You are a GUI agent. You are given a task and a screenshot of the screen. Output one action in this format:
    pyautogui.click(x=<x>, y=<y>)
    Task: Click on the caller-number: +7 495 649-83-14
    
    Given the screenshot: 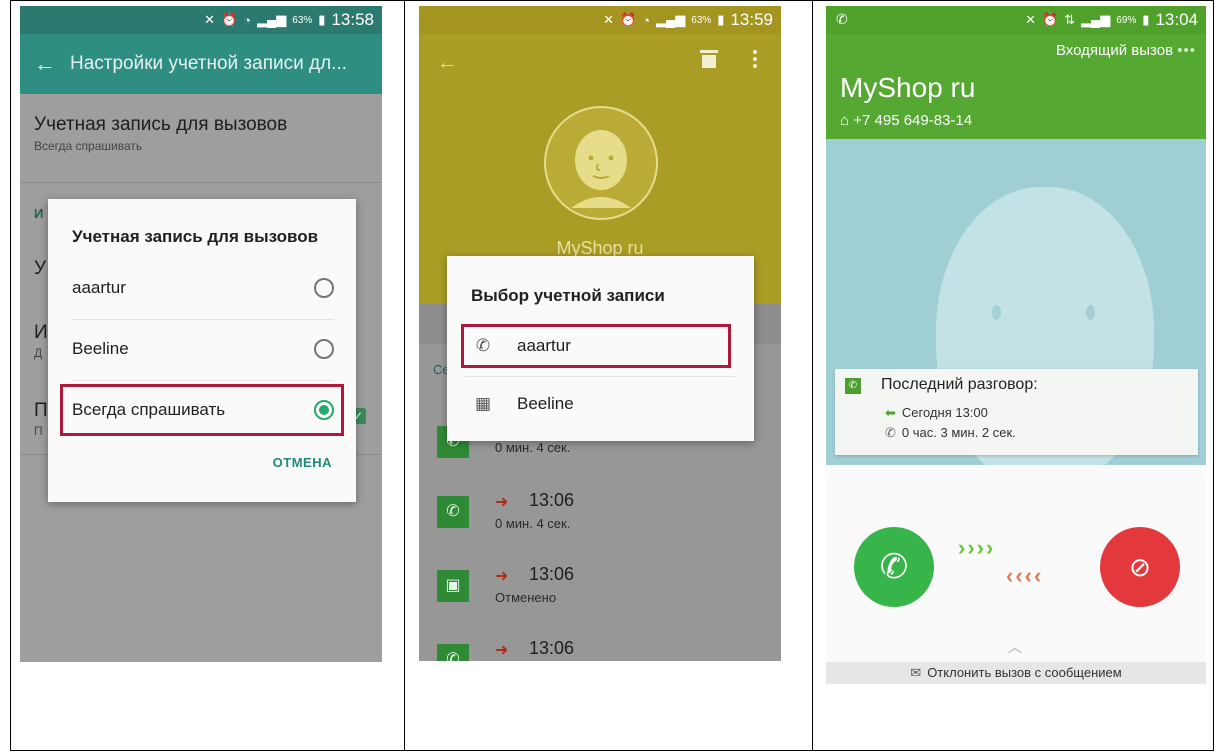 What is the action you would take?
    pyautogui.click(x=913, y=120)
    